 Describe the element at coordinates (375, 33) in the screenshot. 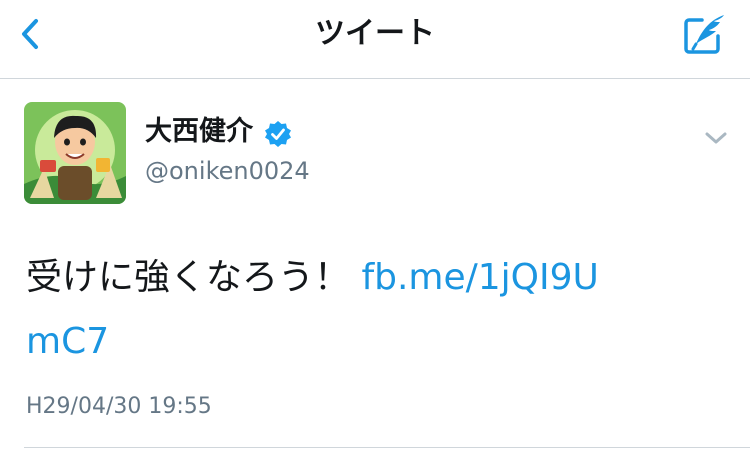

I see `page-title: ツイート` at that location.